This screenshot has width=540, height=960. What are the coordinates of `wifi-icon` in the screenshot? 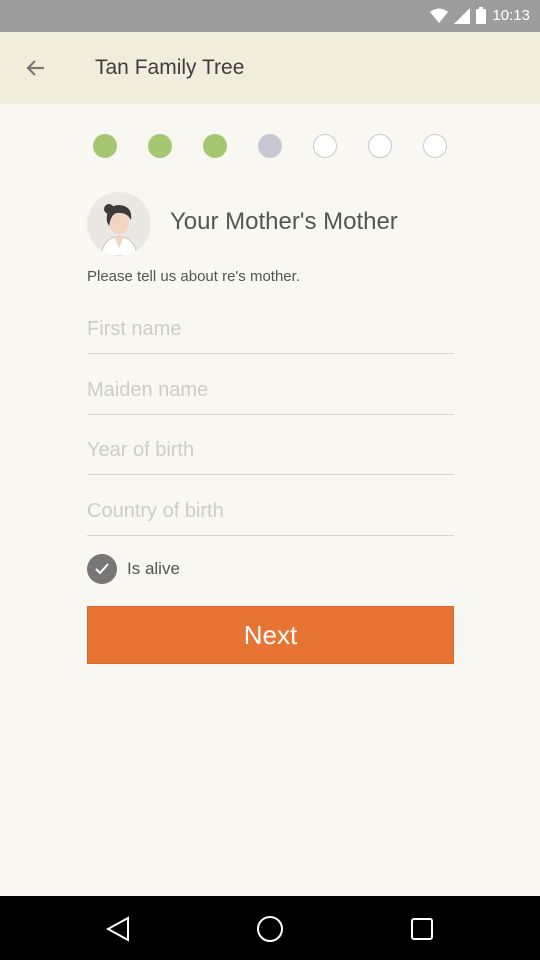 It's located at (439, 15).